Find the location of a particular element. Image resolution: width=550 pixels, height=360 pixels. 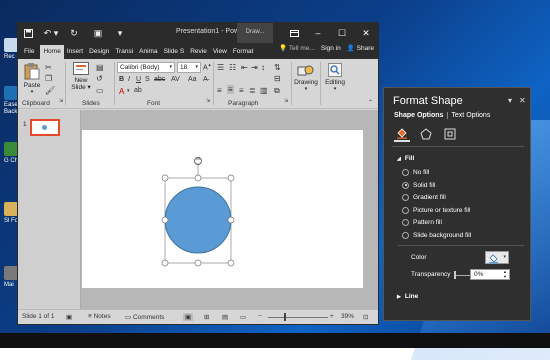

align-right-icon: ≡ is located at coordinates (241, 90).